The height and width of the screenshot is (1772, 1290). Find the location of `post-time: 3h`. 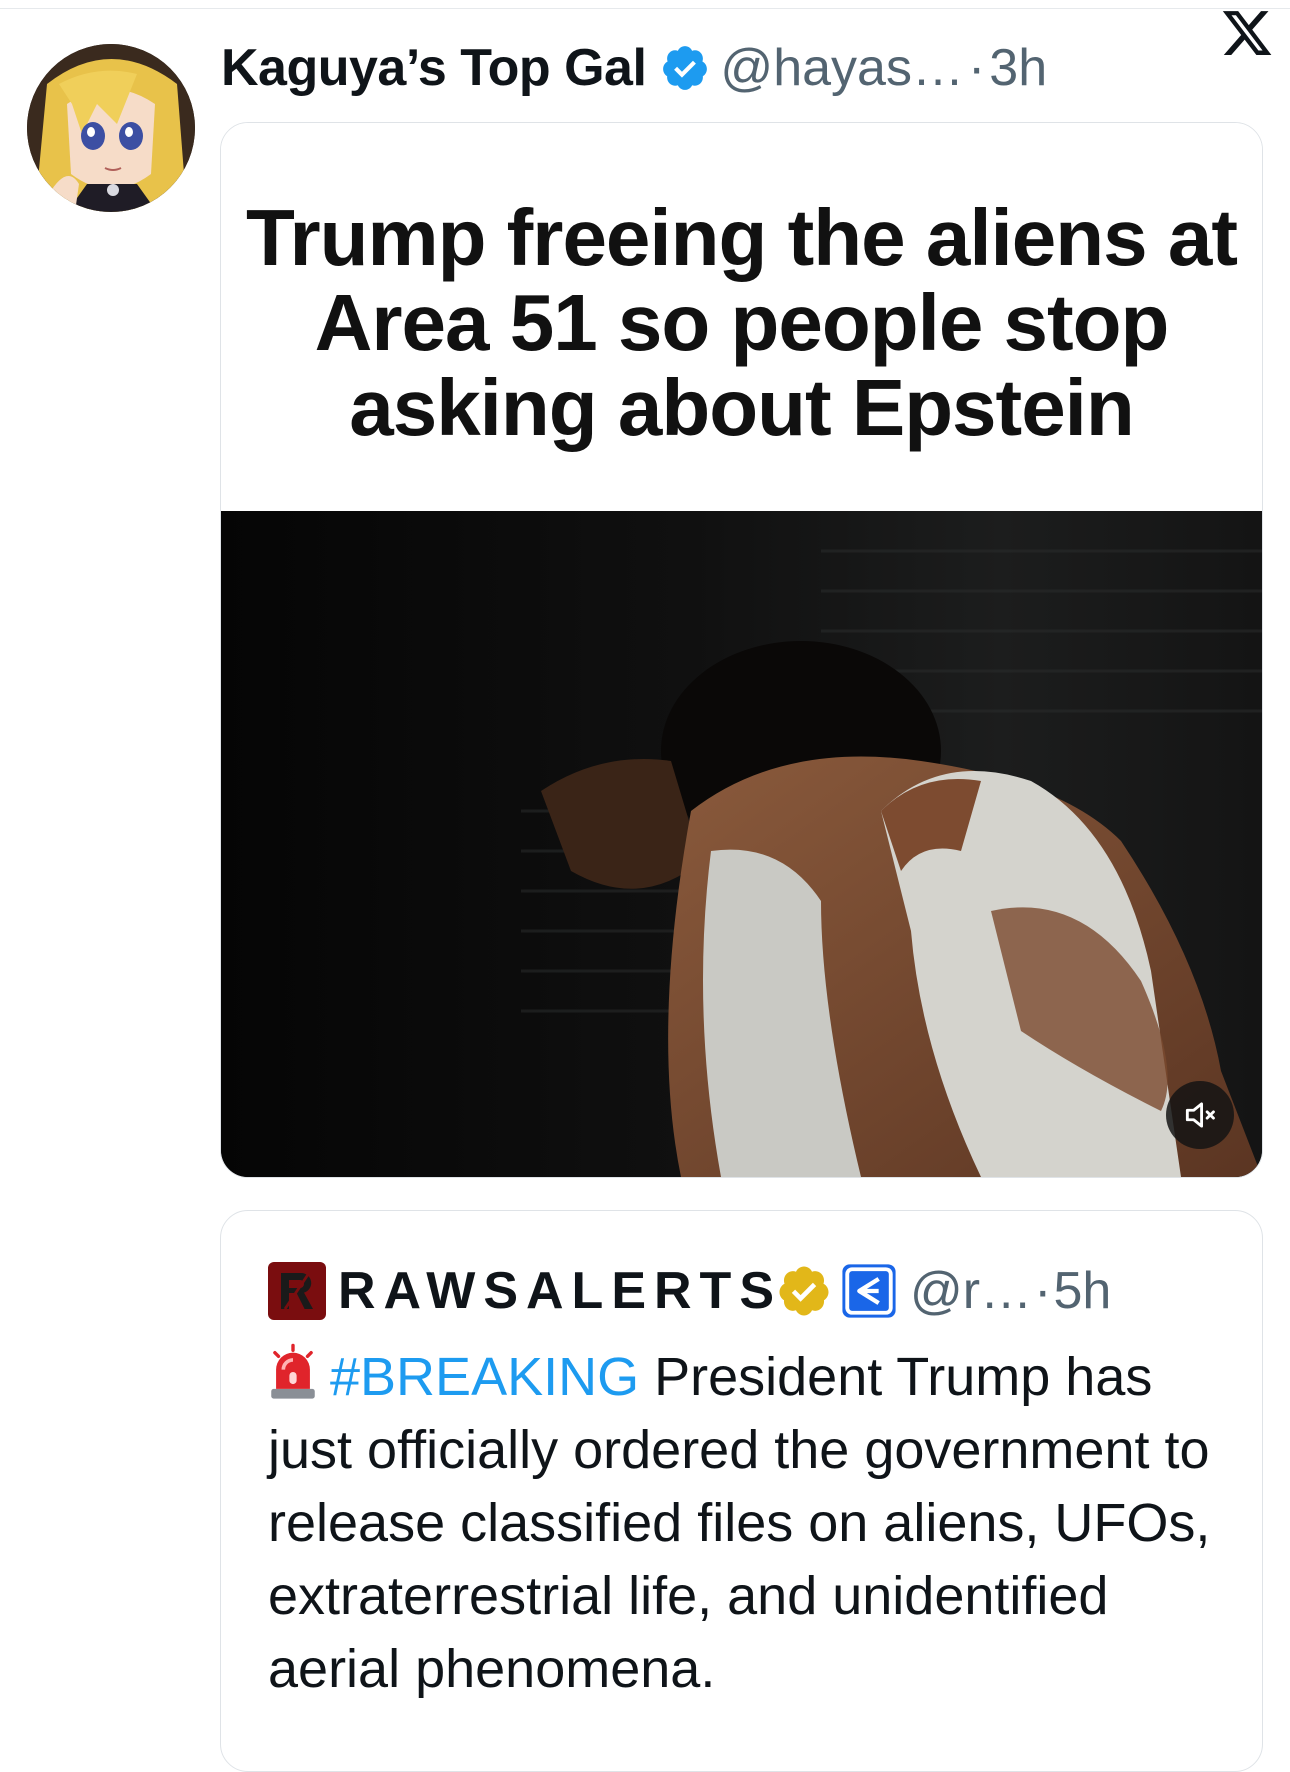

post-time: 3h is located at coordinates (1018, 68).